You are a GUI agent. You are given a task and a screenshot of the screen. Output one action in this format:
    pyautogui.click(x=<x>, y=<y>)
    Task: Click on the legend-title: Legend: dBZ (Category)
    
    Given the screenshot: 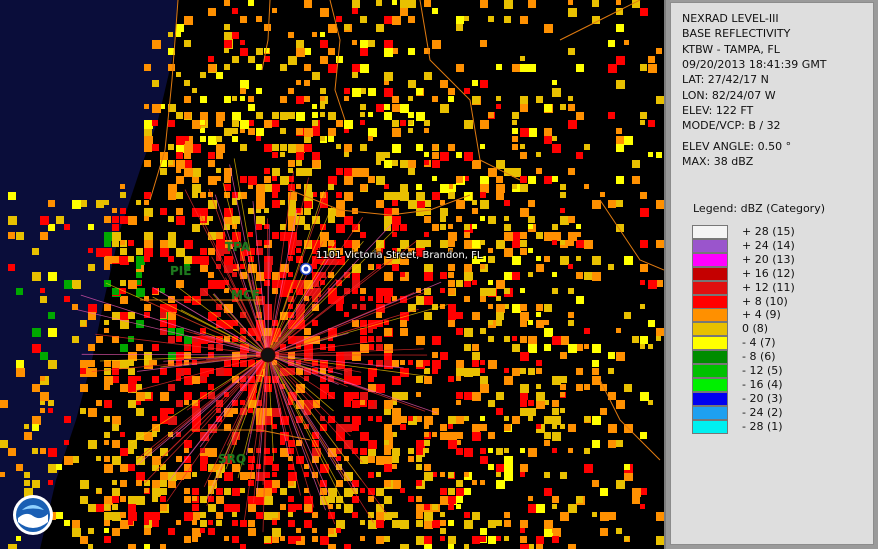 What is the action you would take?
    pyautogui.click(x=759, y=208)
    